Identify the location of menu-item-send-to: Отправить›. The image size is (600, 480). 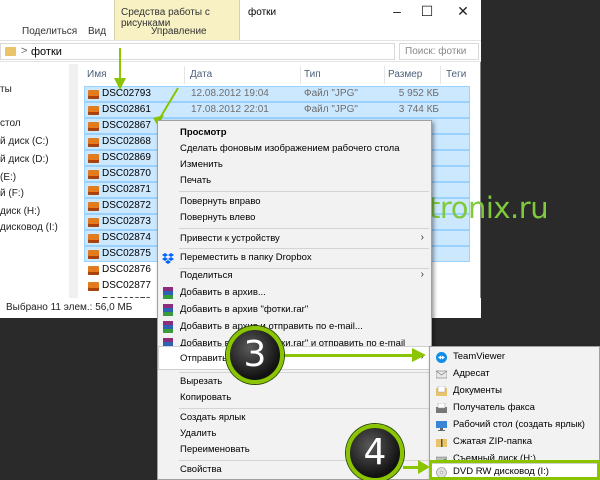
(294, 358).